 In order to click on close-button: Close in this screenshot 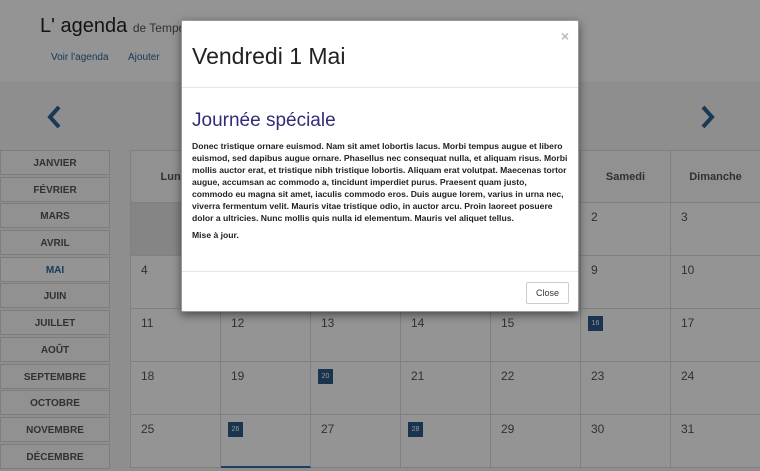, I will do `click(547, 293)`.